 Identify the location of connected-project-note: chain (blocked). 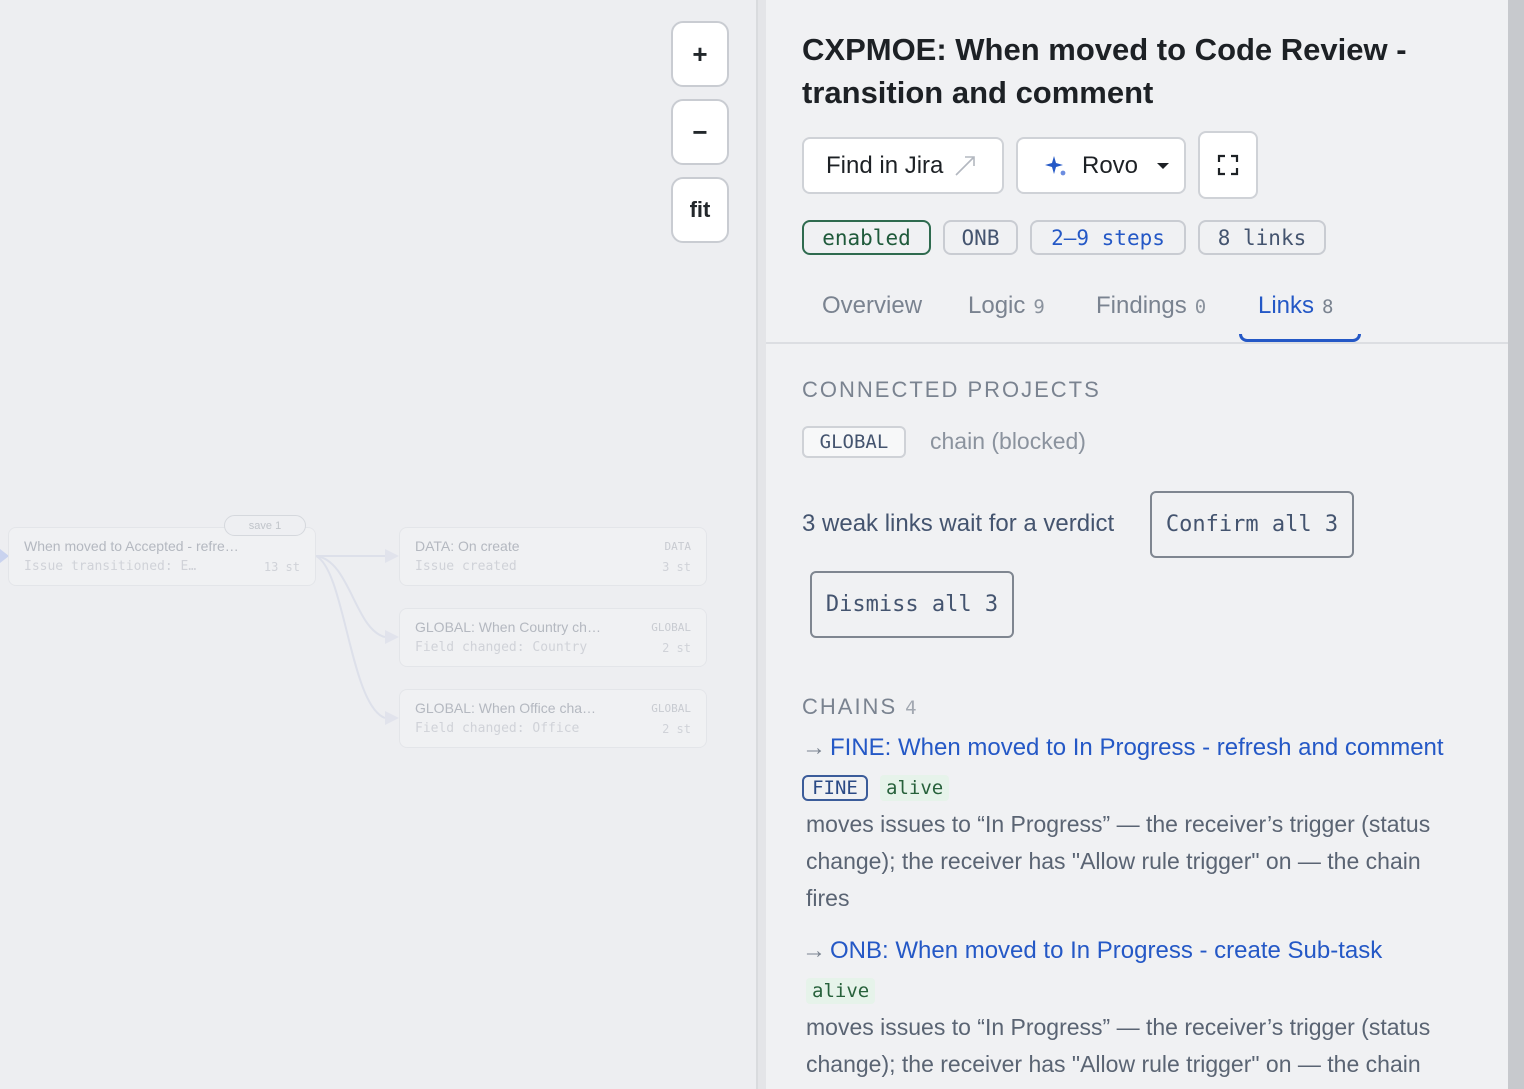
(1008, 441).